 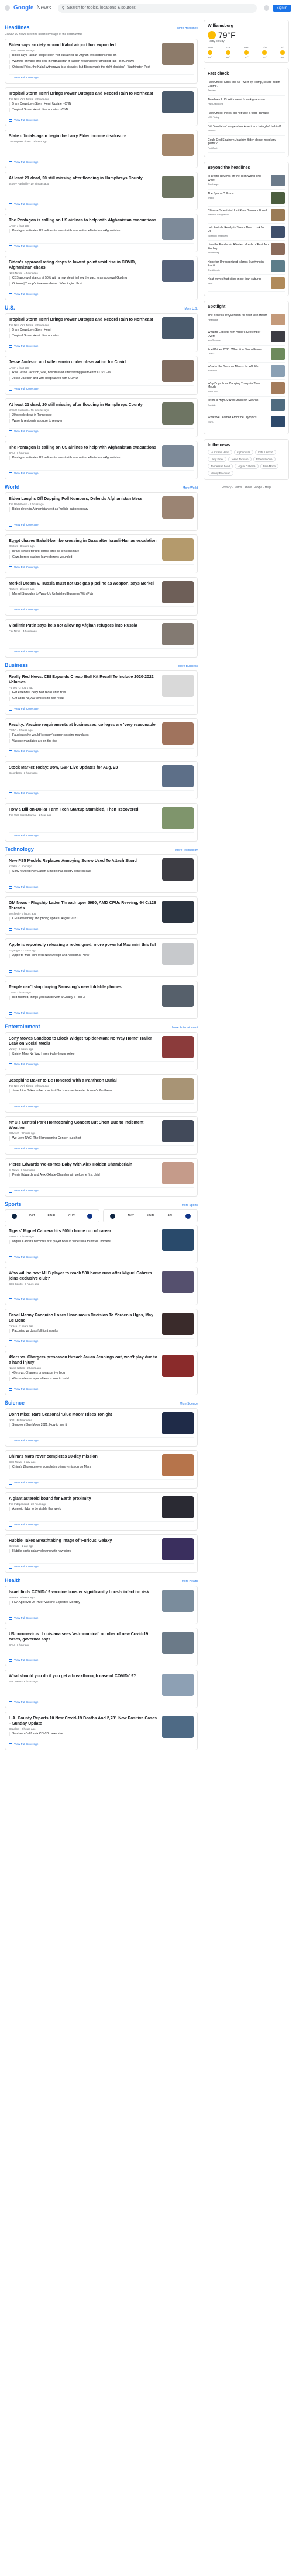 I want to click on section-title: Entertainment, so click(x=22, y=1027).